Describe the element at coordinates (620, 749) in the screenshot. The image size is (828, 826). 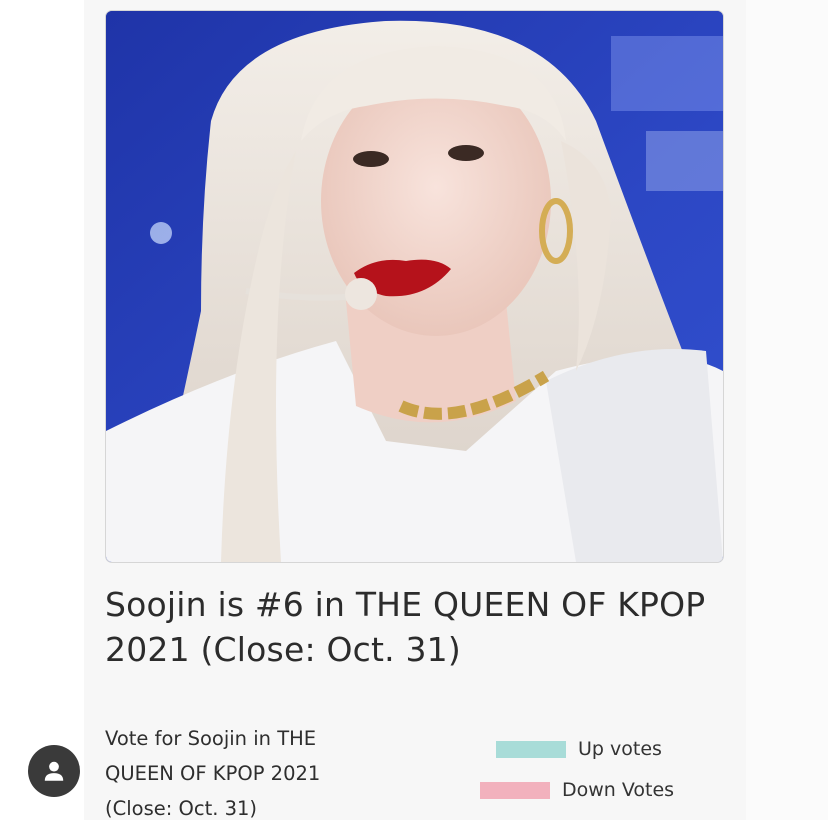
I see `up-votes-label: Up votes` at that location.